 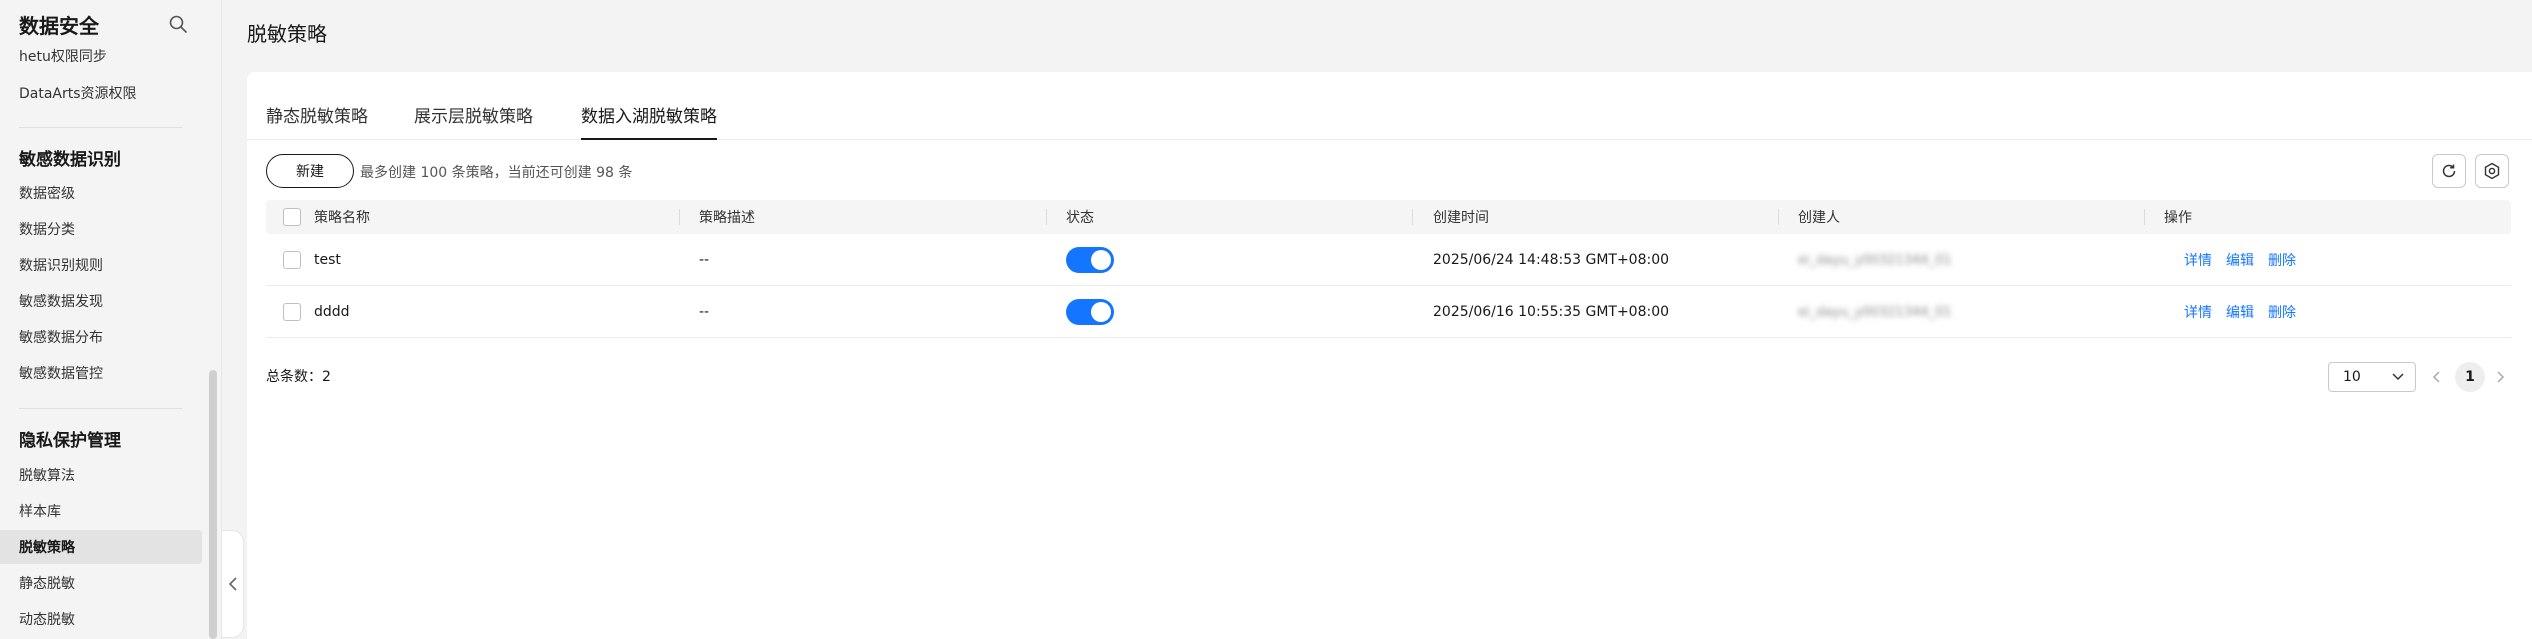 What do you see at coordinates (1080, 218) in the screenshot?
I see `column-header-status: 状态` at bounding box center [1080, 218].